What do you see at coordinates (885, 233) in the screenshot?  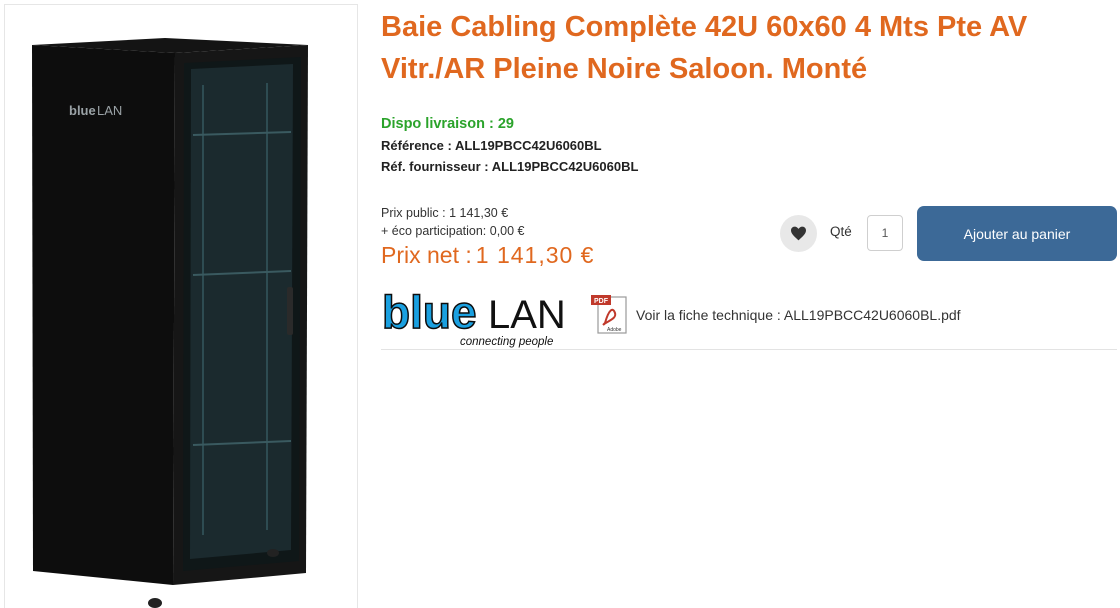 I see `quantity-input` at bounding box center [885, 233].